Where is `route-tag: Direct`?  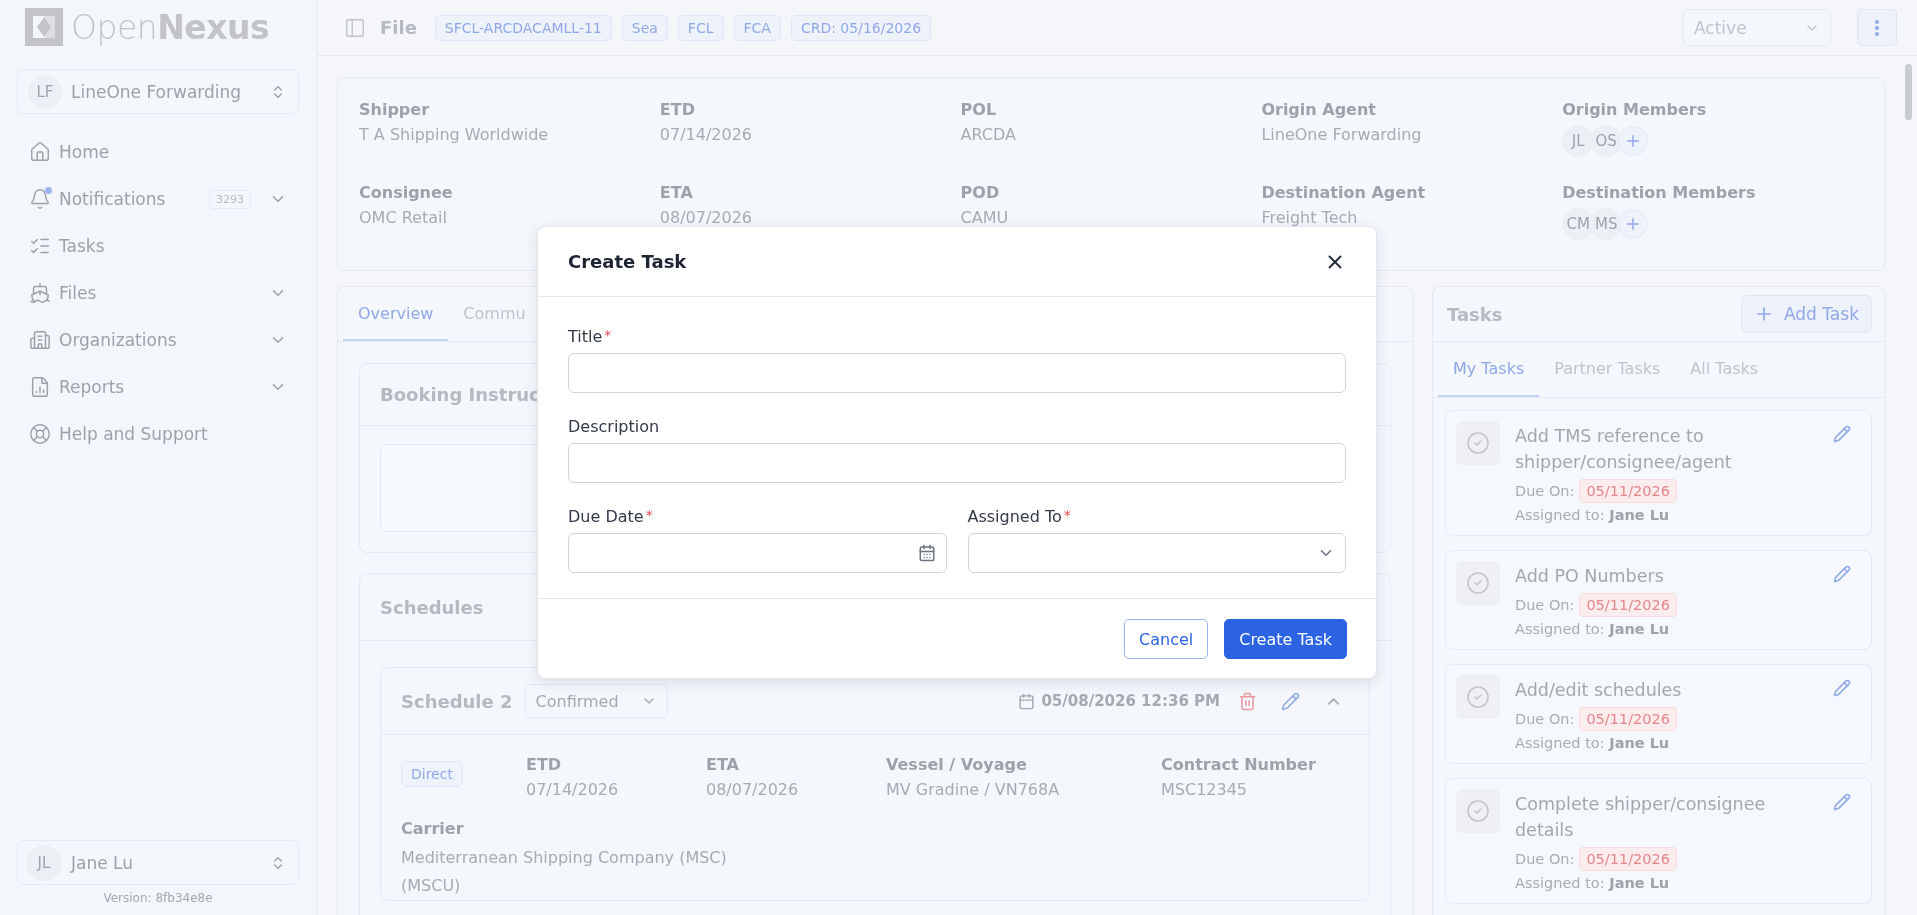 route-tag: Direct is located at coordinates (432, 774).